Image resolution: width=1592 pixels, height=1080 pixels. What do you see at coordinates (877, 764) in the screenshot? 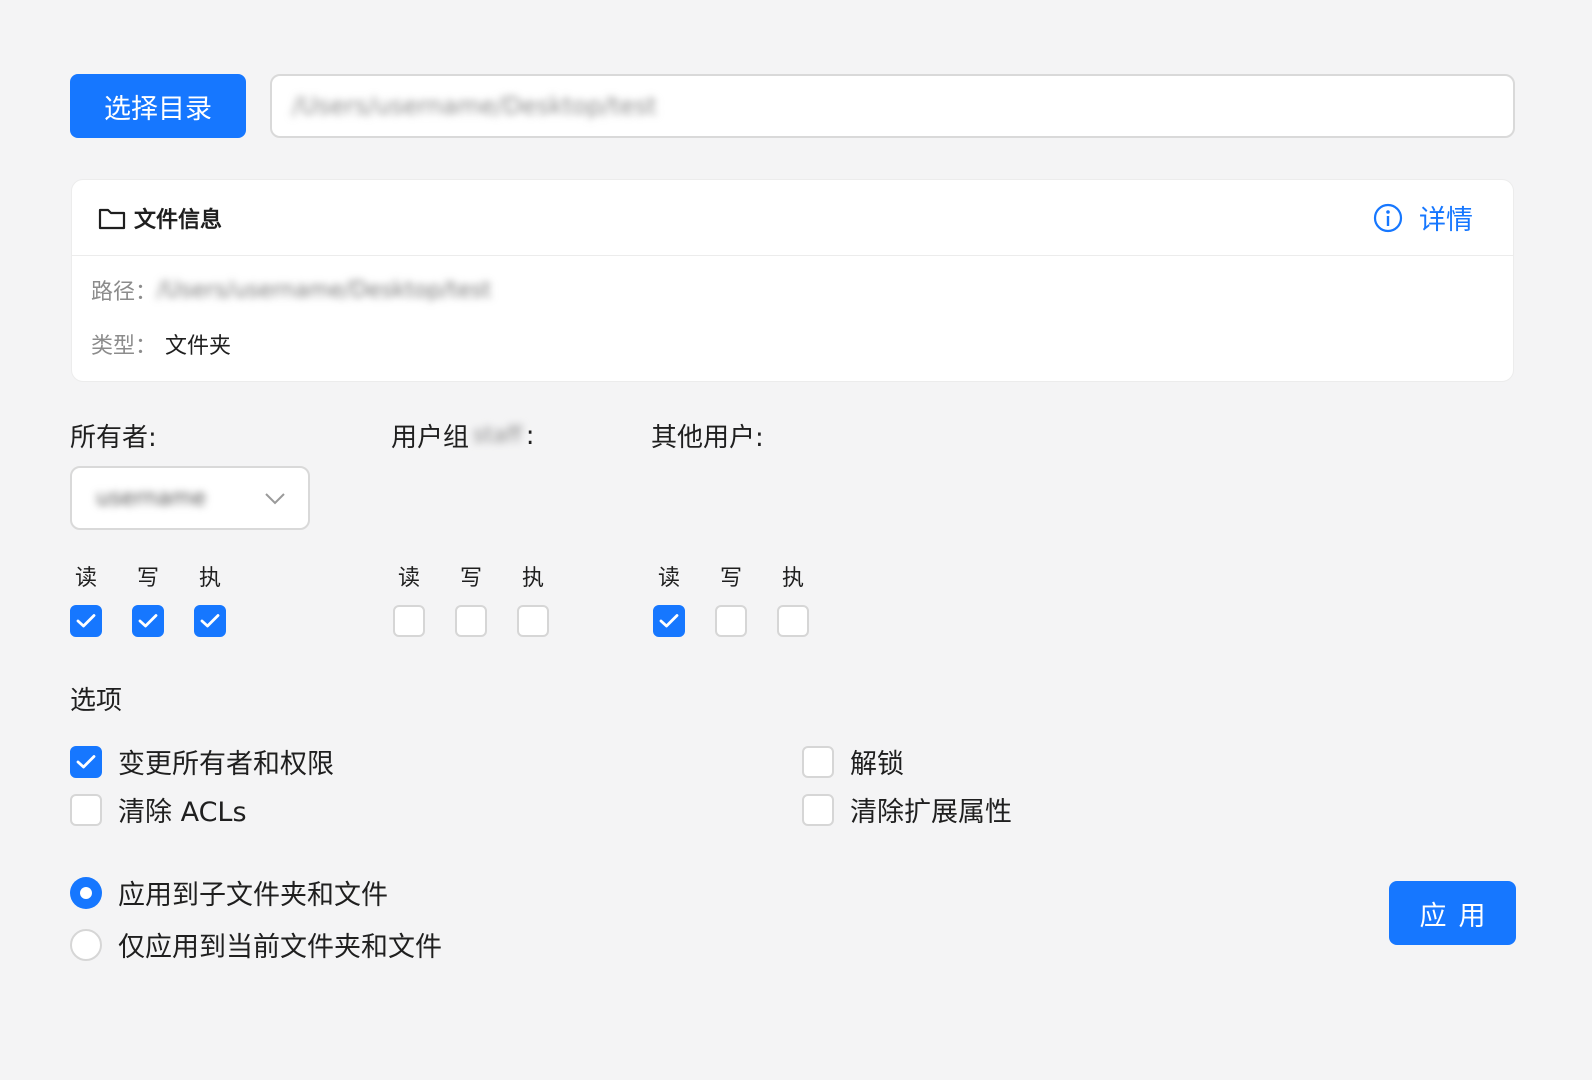
I see `option-2-label: 解锁` at bounding box center [877, 764].